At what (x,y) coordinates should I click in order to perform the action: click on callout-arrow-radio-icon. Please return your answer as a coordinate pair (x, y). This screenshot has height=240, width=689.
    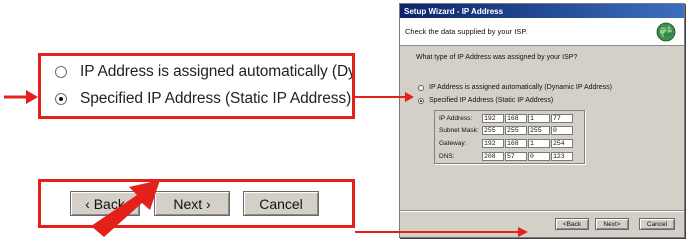
    Looking at the image, I should click on (409, 97).